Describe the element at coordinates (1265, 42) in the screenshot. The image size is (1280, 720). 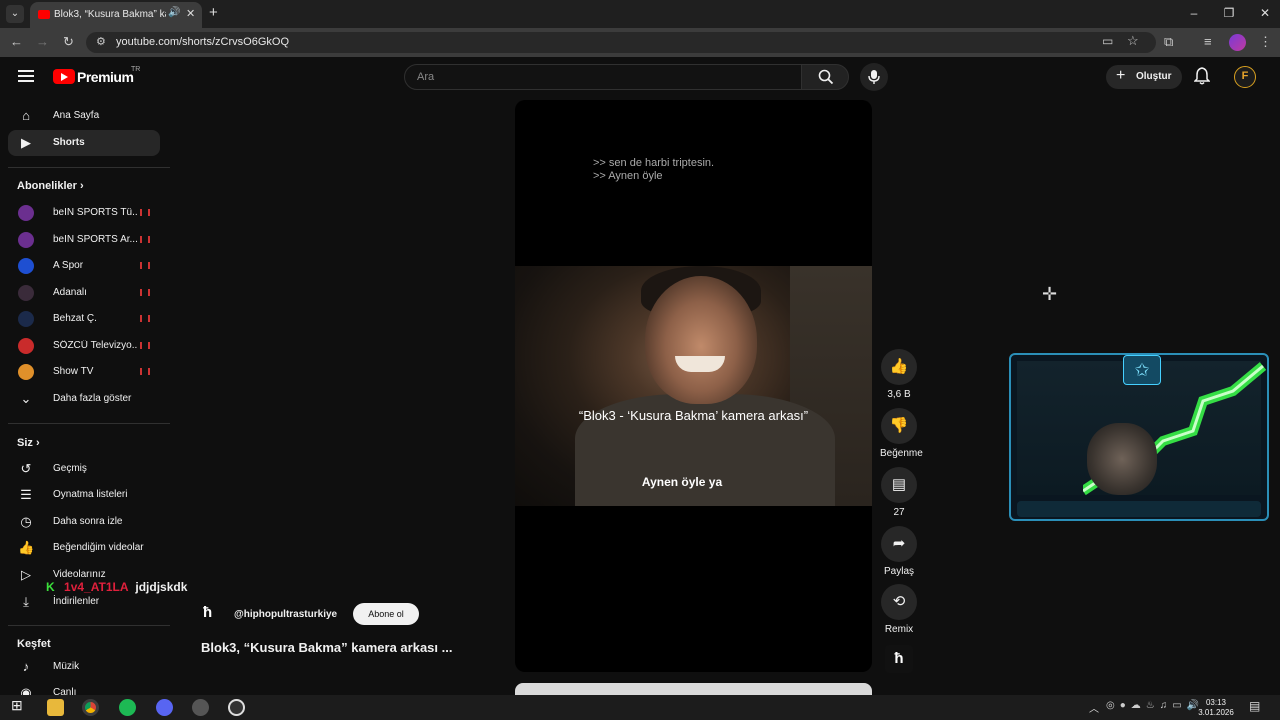
I see `chrome-menu-icon: ⋮` at that location.